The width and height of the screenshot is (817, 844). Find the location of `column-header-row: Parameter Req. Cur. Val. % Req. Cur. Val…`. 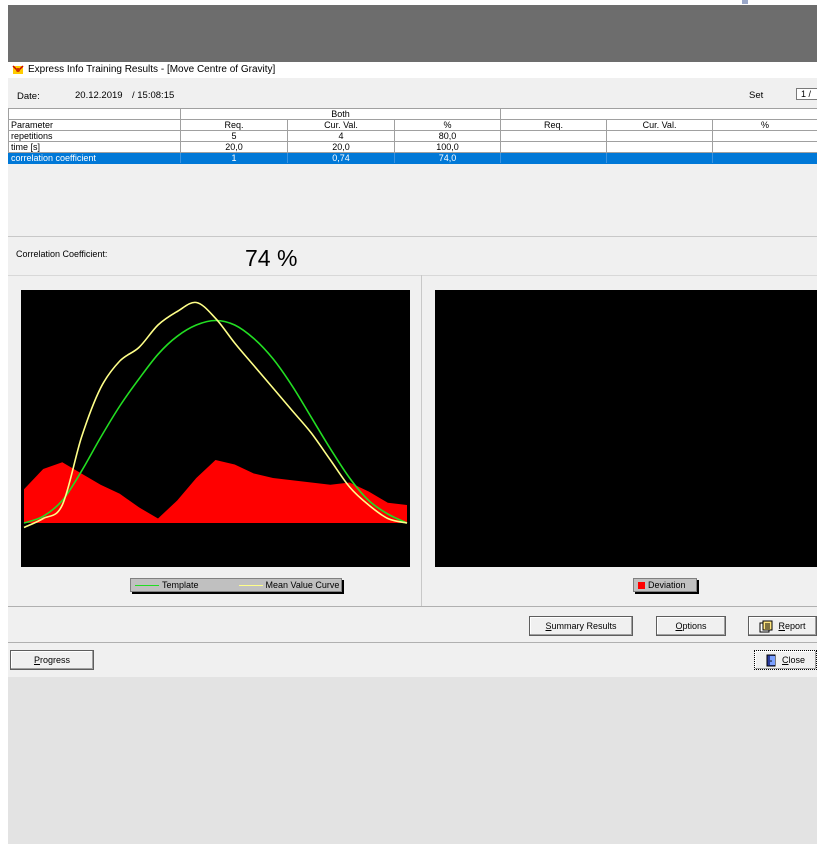

column-header-row: Parameter Req. Cur. Val. % Req. Cur. Val… is located at coordinates (412, 125).